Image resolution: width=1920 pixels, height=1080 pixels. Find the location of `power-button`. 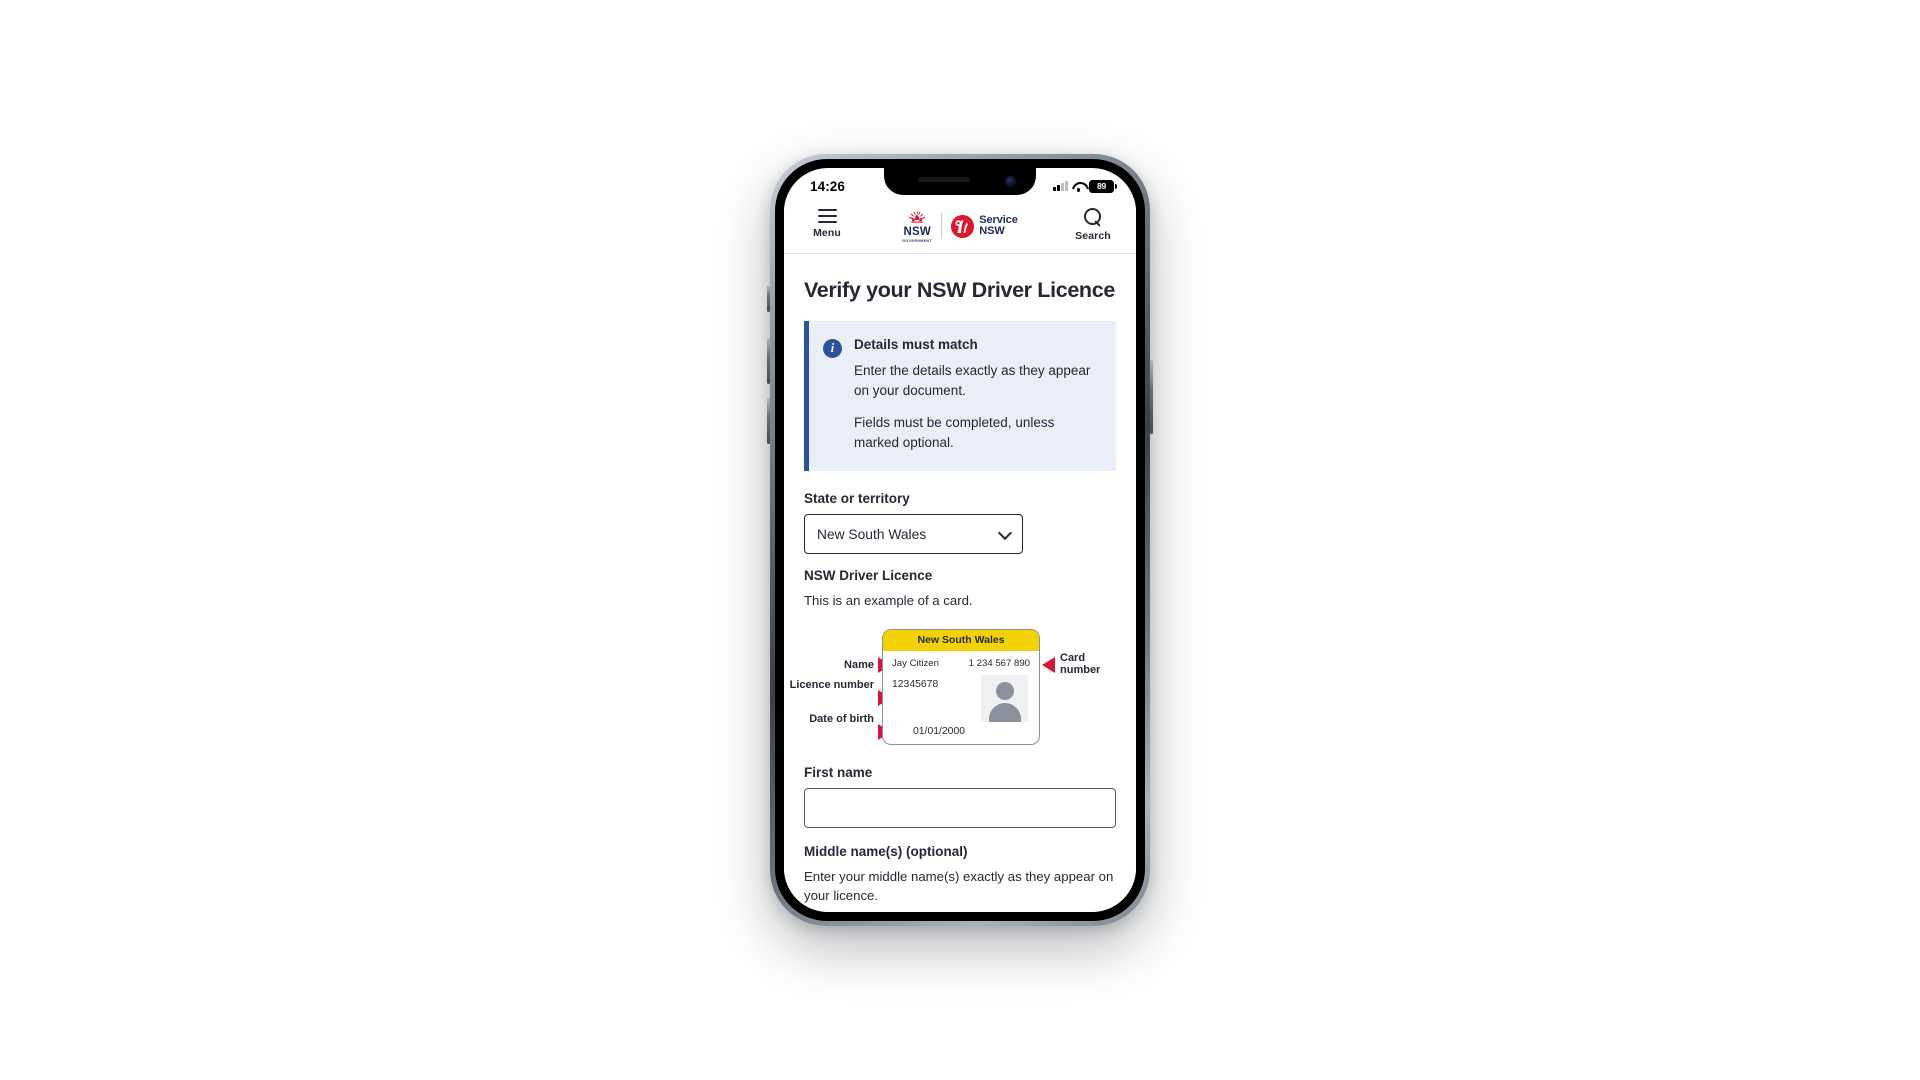

power-button is located at coordinates (1151, 397).